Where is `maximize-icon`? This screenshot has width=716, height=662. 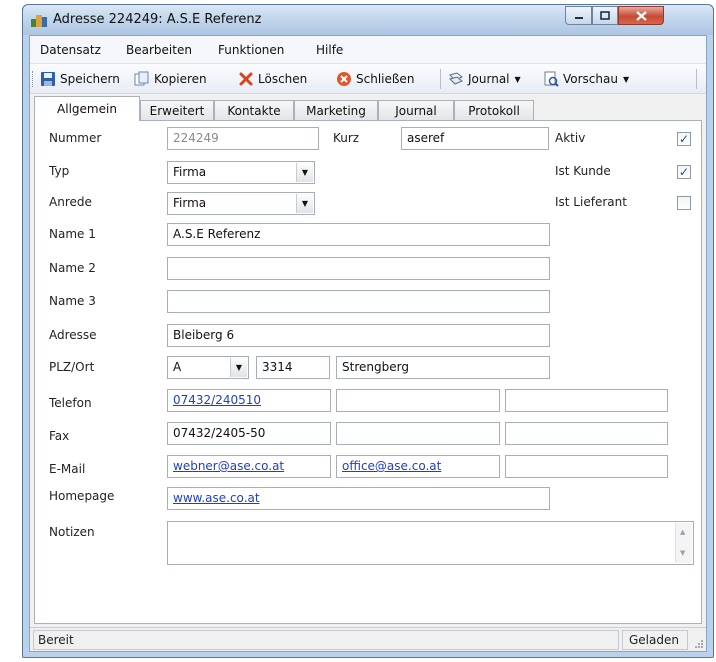
maximize-icon is located at coordinates (605, 15).